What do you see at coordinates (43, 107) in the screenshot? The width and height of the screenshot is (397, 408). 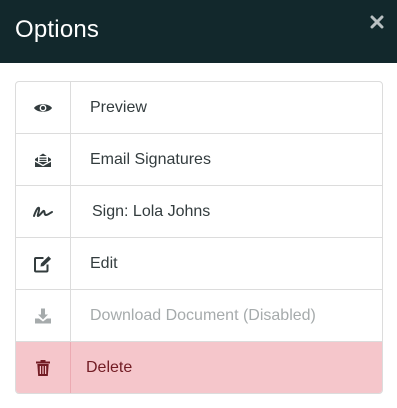 I see `eye-icon` at bounding box center [43, 107].